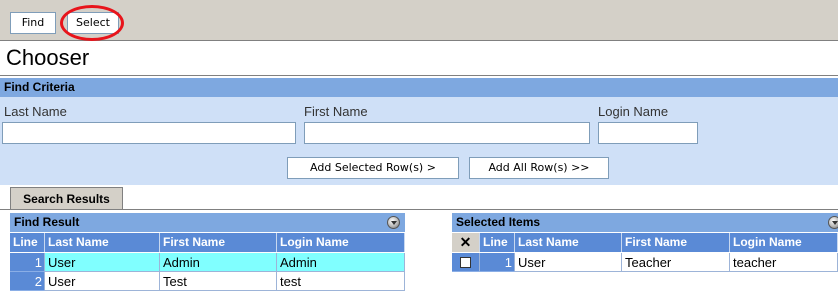 This screenshot has width=838, height=291. I want to click on add-all-rows-button: Add All Row(s) >>, so click(539, 168).